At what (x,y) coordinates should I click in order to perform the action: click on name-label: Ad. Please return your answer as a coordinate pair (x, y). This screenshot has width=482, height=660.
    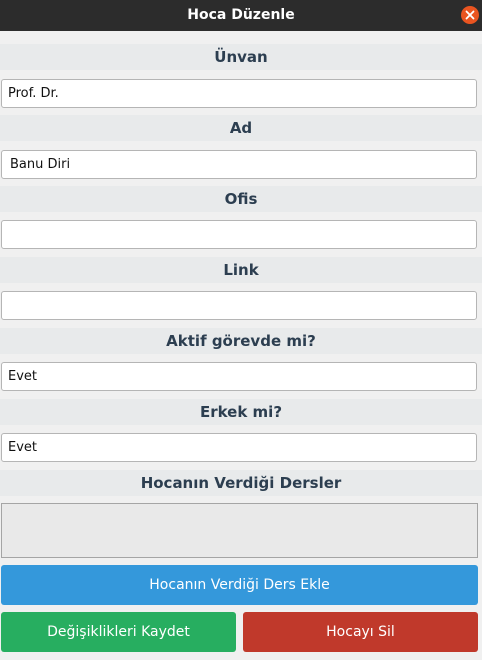
    Looking at the image, I should click on (241, 128).